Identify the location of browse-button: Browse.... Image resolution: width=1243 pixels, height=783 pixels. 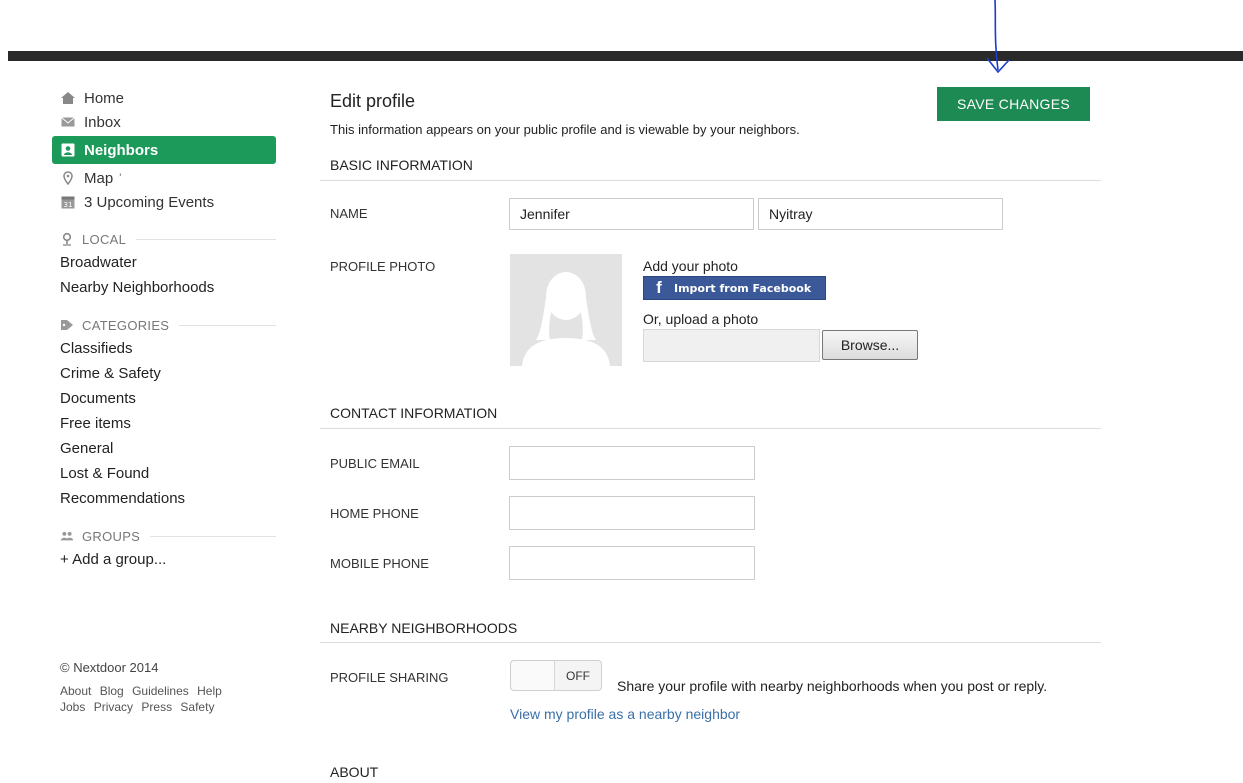
(870, 345).